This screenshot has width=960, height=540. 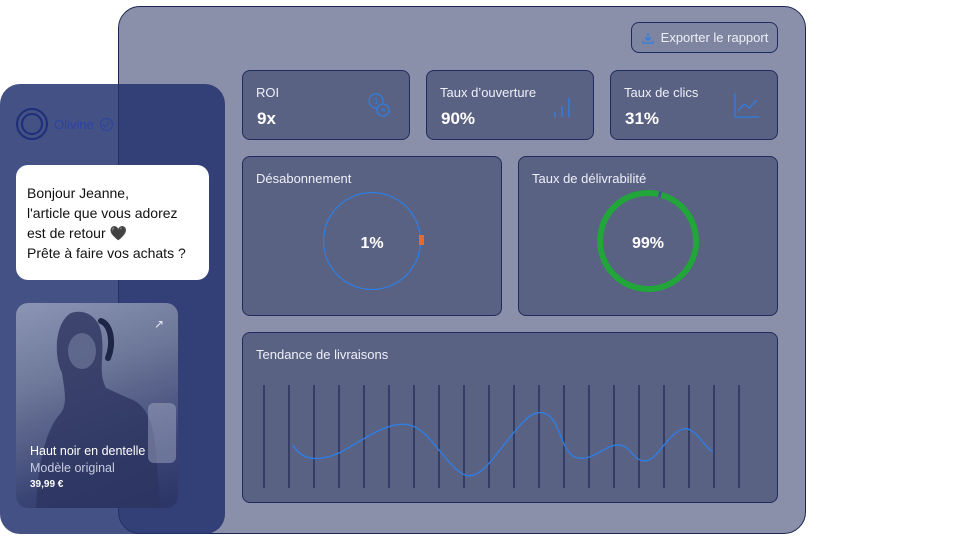 I want to click on export-report-button: Exporter le rapport, so click(x=704, y=37).